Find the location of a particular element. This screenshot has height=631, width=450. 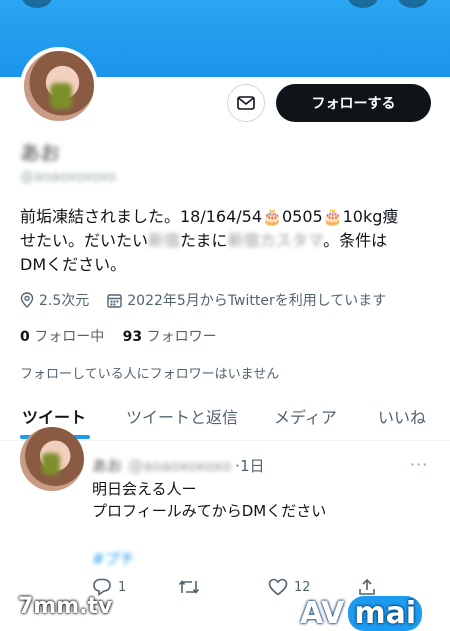

following-link: 0 フォロー中 is located at coordinates (62, 337).